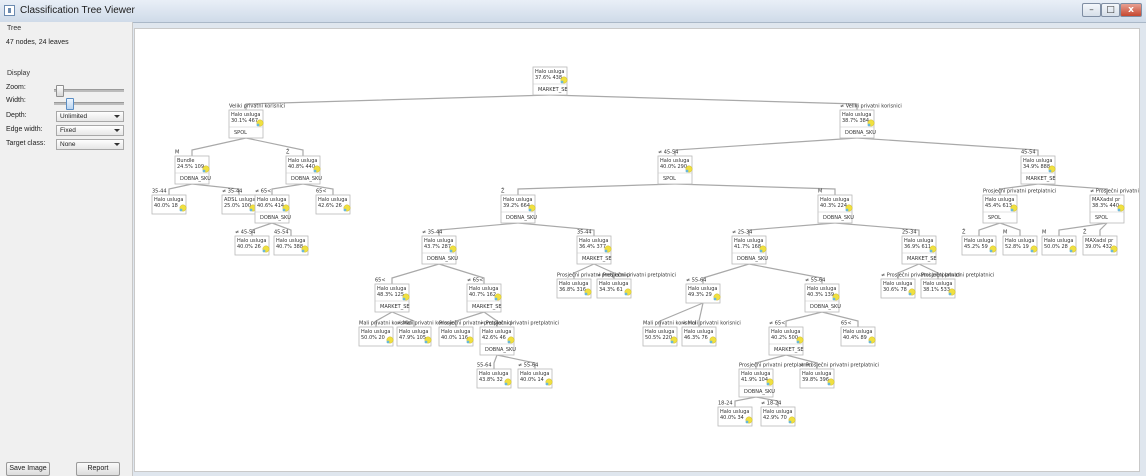  What do you see at coordinates (611, 290) in the screenshot?
I see `node-stats: 34.3% 61` at bounding box center [611, 290].